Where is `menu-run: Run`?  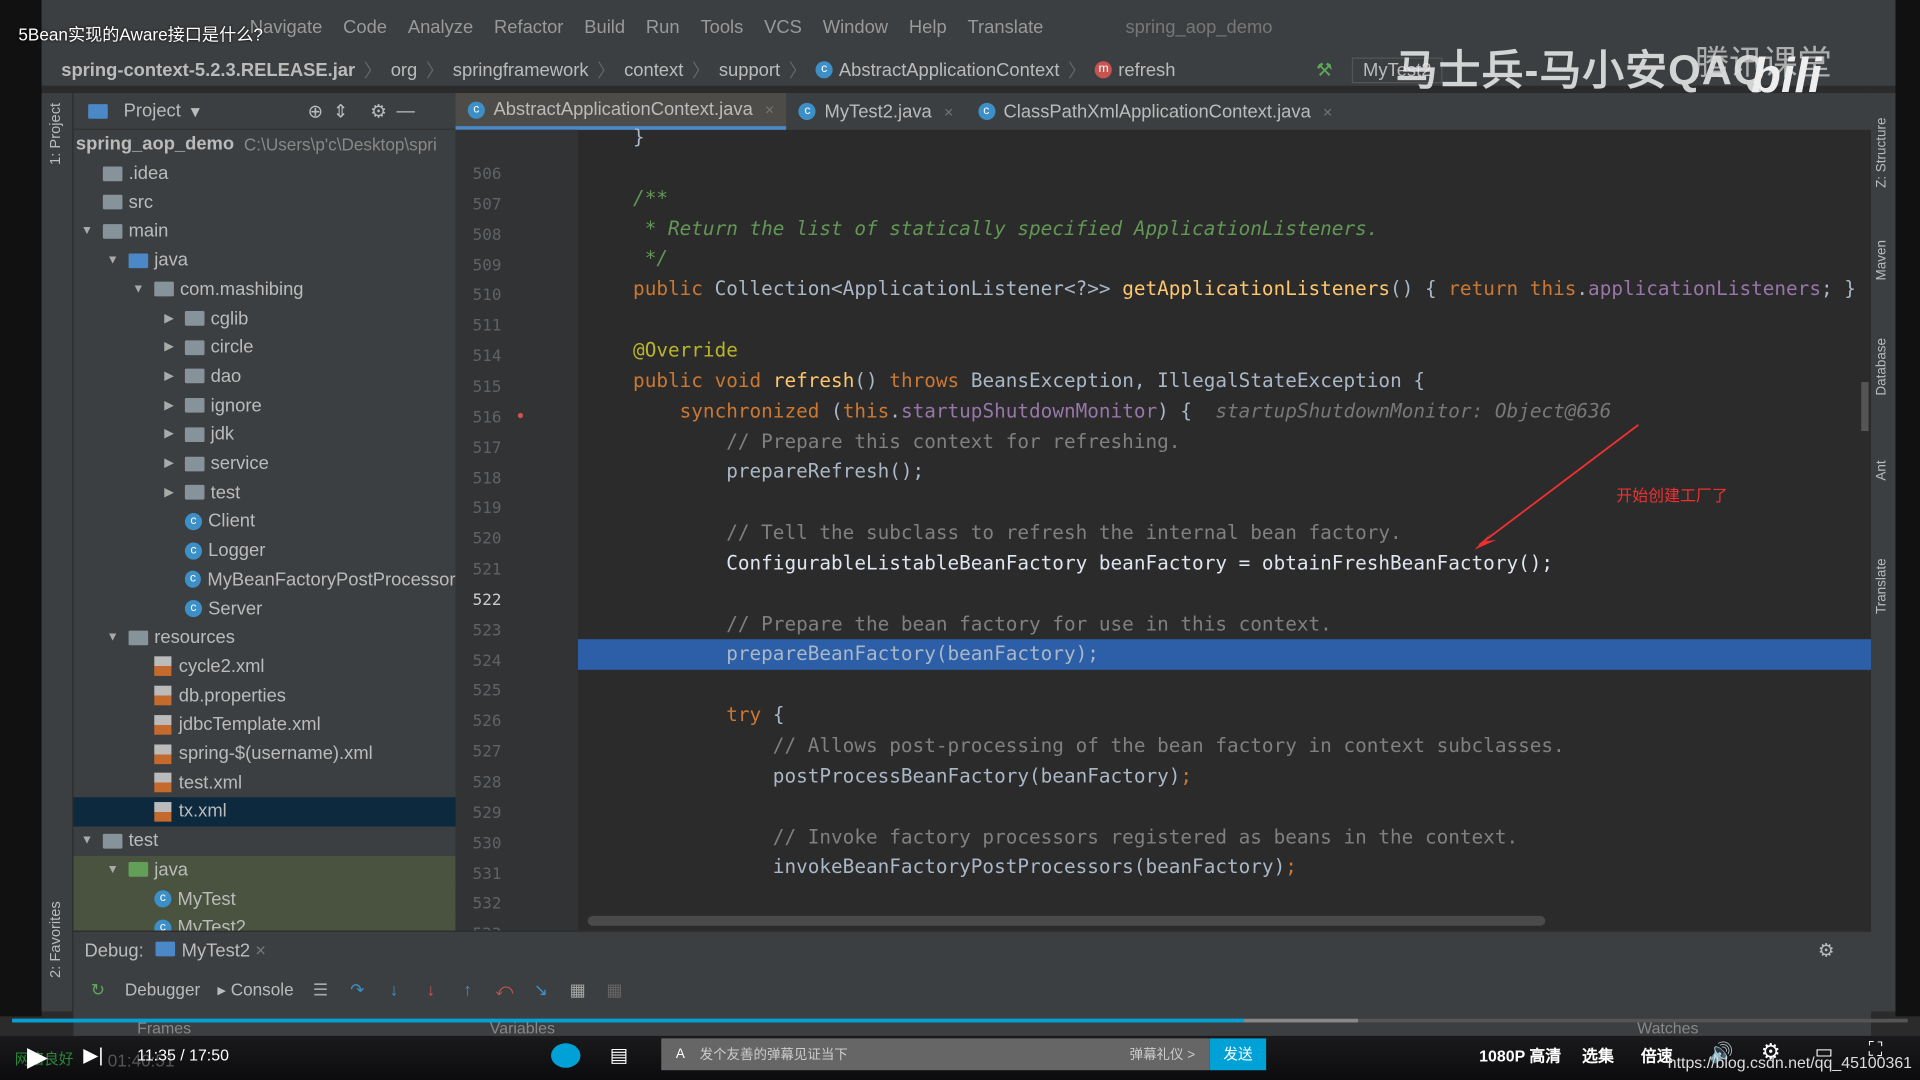 menu-run: Run is located at coordinates (663, 27).